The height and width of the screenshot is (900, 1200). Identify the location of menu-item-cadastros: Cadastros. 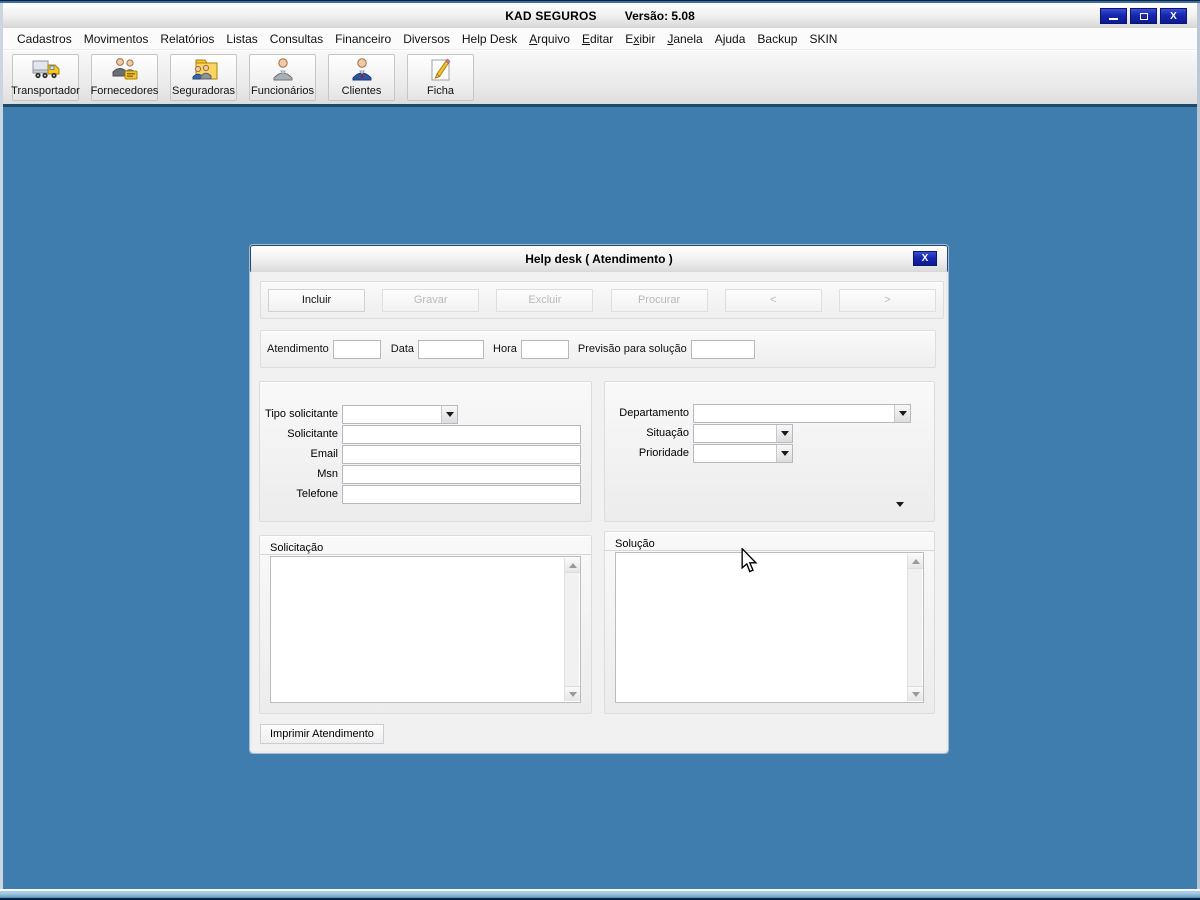
(44, 39).